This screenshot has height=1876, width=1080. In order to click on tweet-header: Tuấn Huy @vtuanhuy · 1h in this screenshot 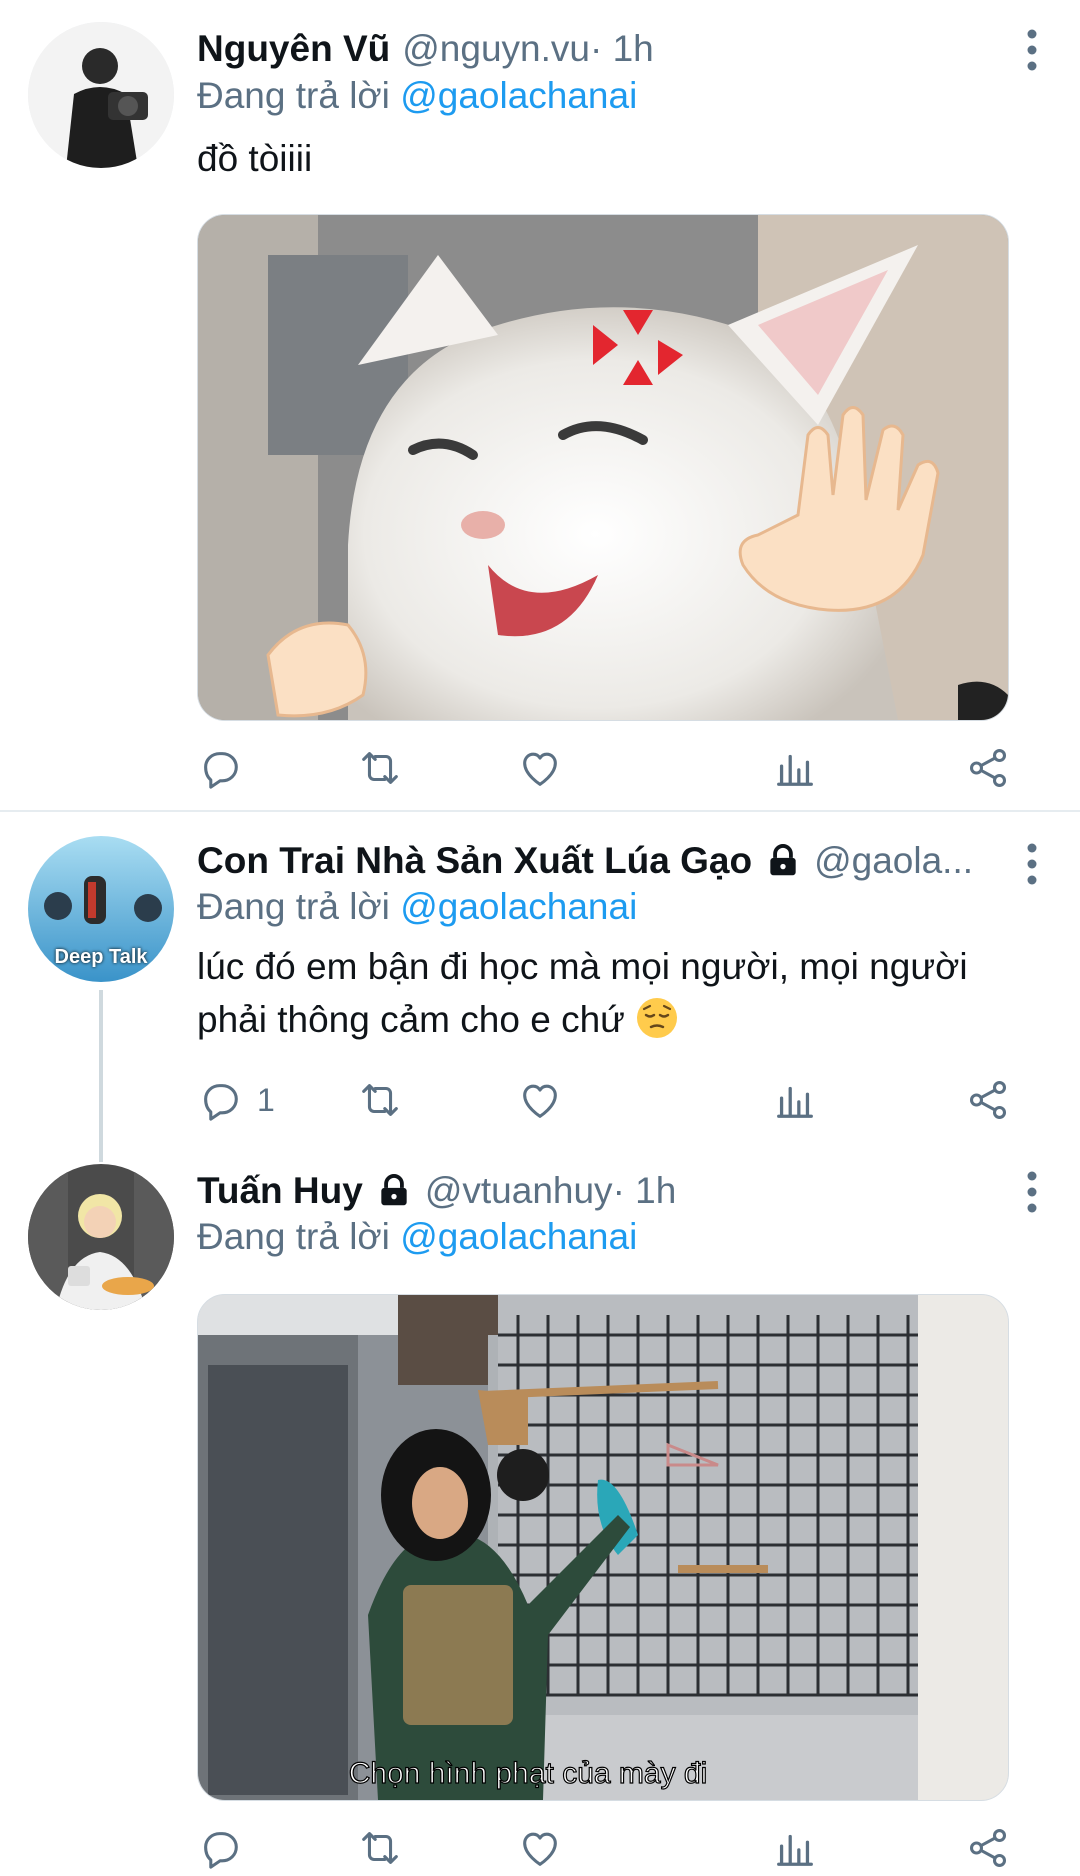, I will do `click(598, 1191)`.